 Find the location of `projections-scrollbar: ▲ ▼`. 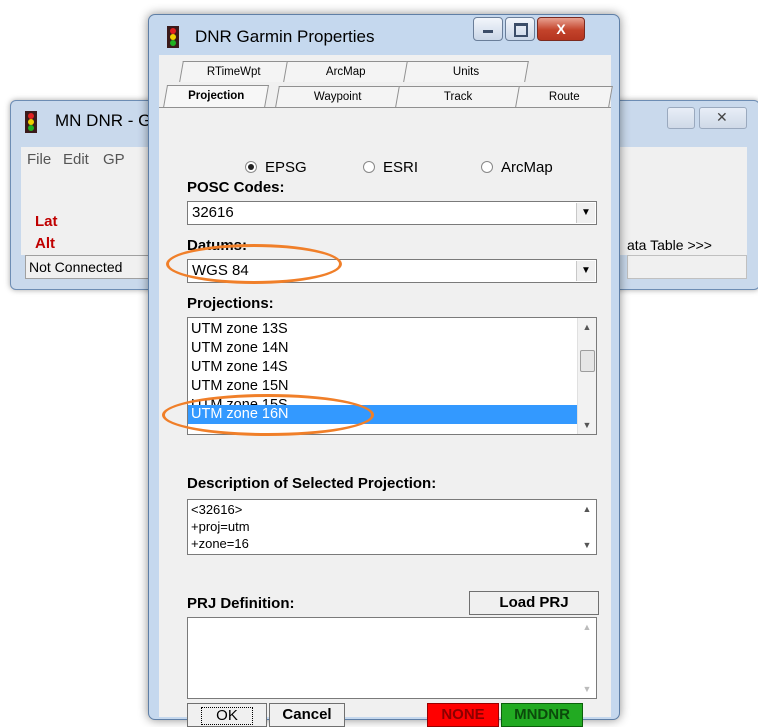

projections-scrollbar: ▲ ▼ is located at coordinates (586, 376).